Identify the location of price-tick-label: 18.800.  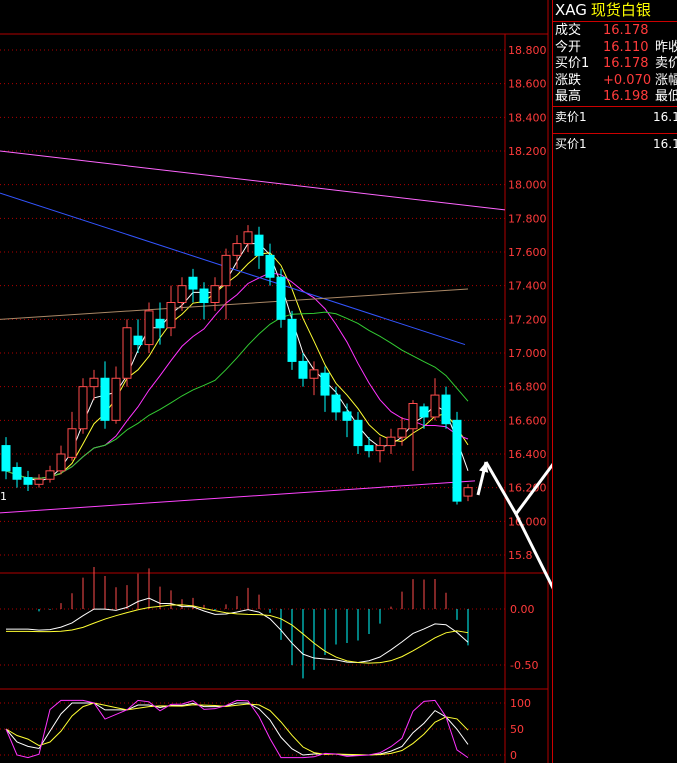
(527, 50).